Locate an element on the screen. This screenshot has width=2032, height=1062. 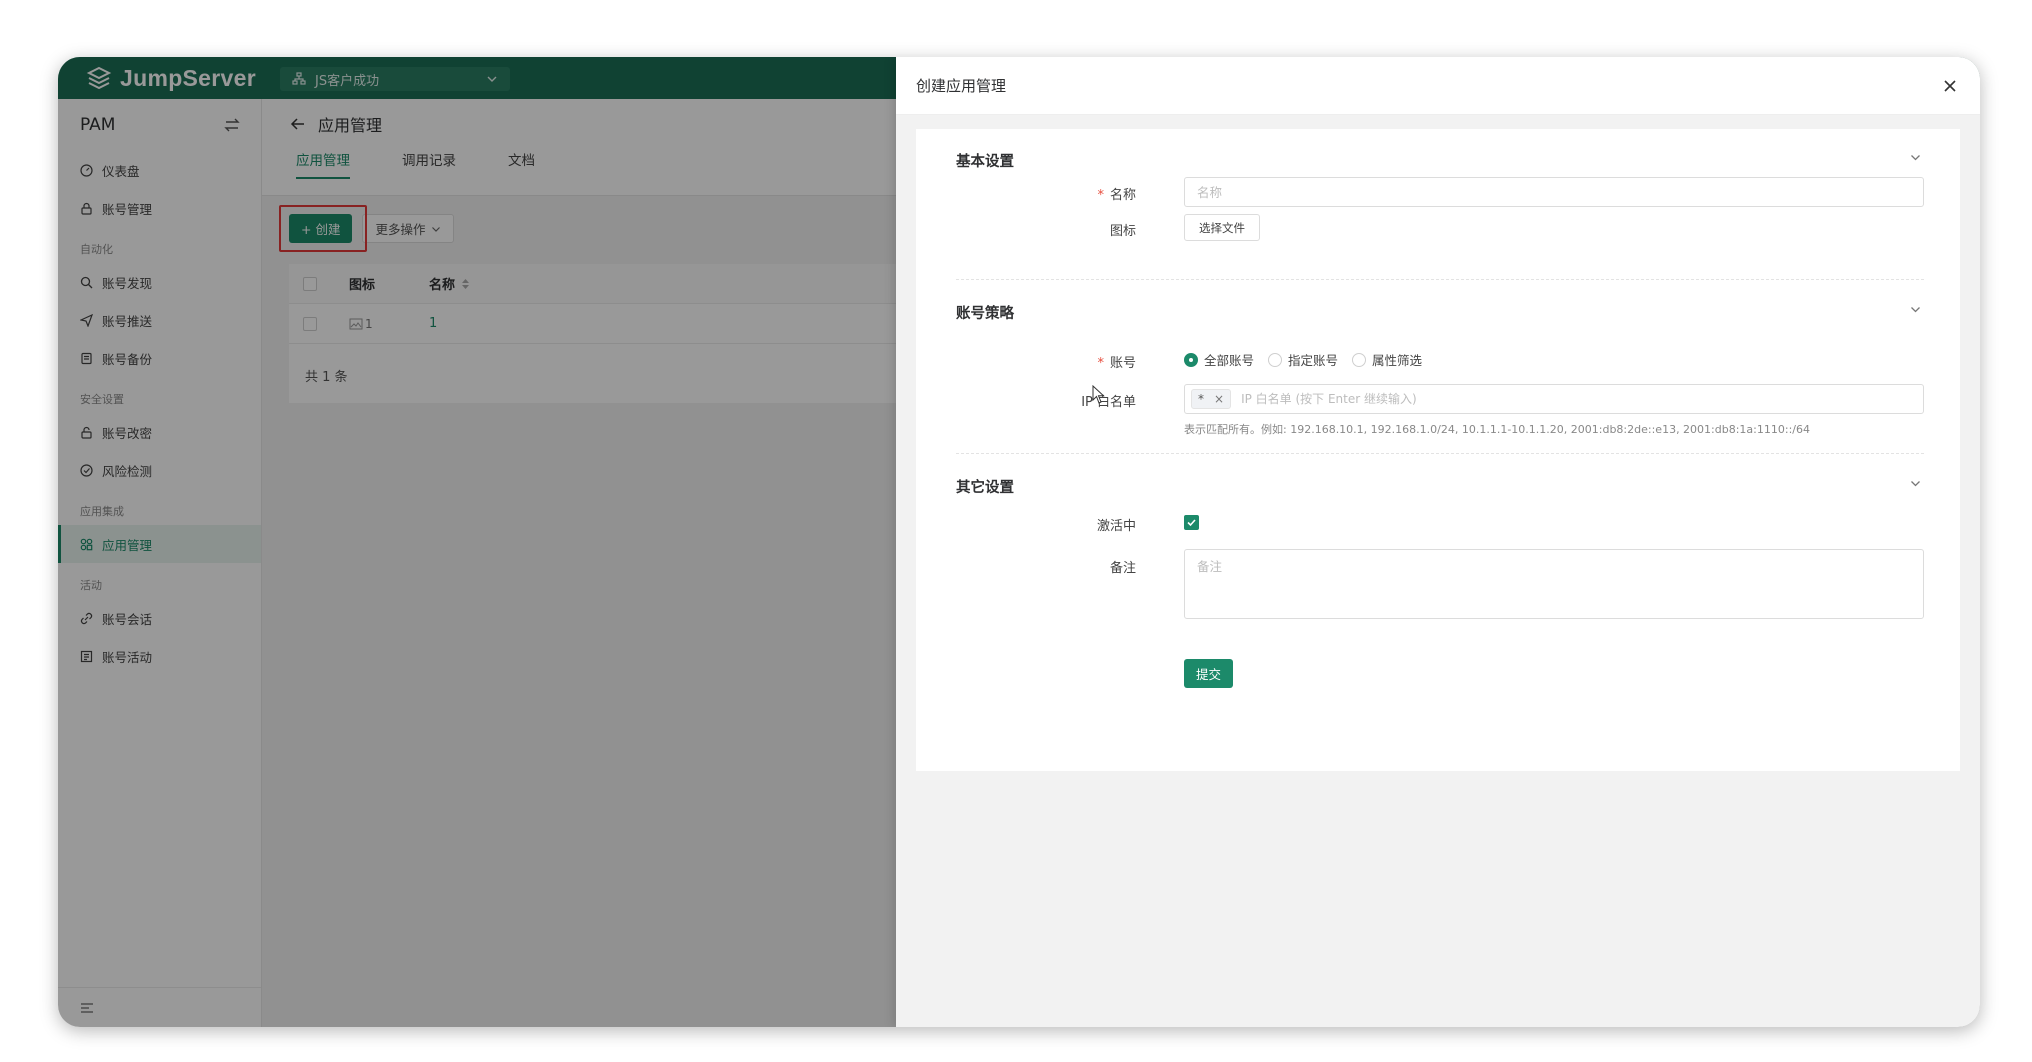
ip-tag: * × is located at coordinates (1211, 399).